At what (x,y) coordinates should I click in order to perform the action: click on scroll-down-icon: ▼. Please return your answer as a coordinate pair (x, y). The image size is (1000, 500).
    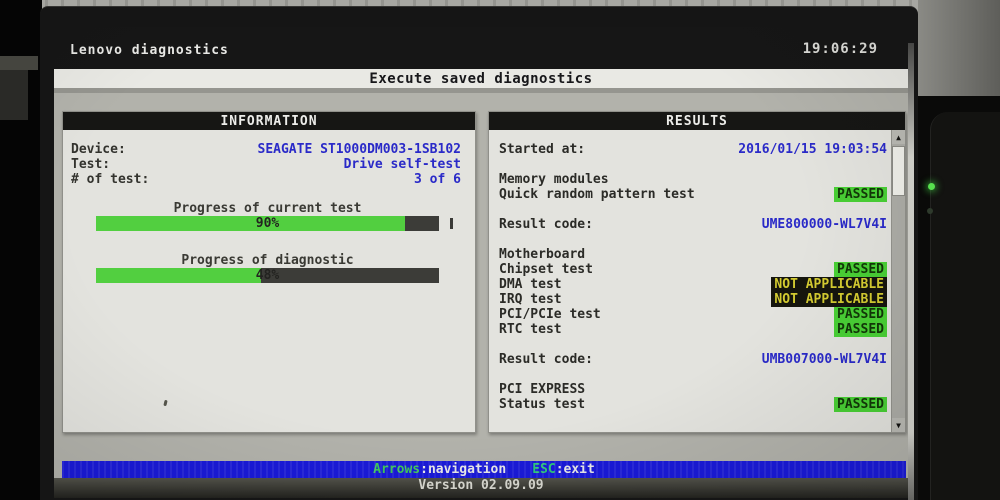
    Looking at the image, I should click on (898, 425).